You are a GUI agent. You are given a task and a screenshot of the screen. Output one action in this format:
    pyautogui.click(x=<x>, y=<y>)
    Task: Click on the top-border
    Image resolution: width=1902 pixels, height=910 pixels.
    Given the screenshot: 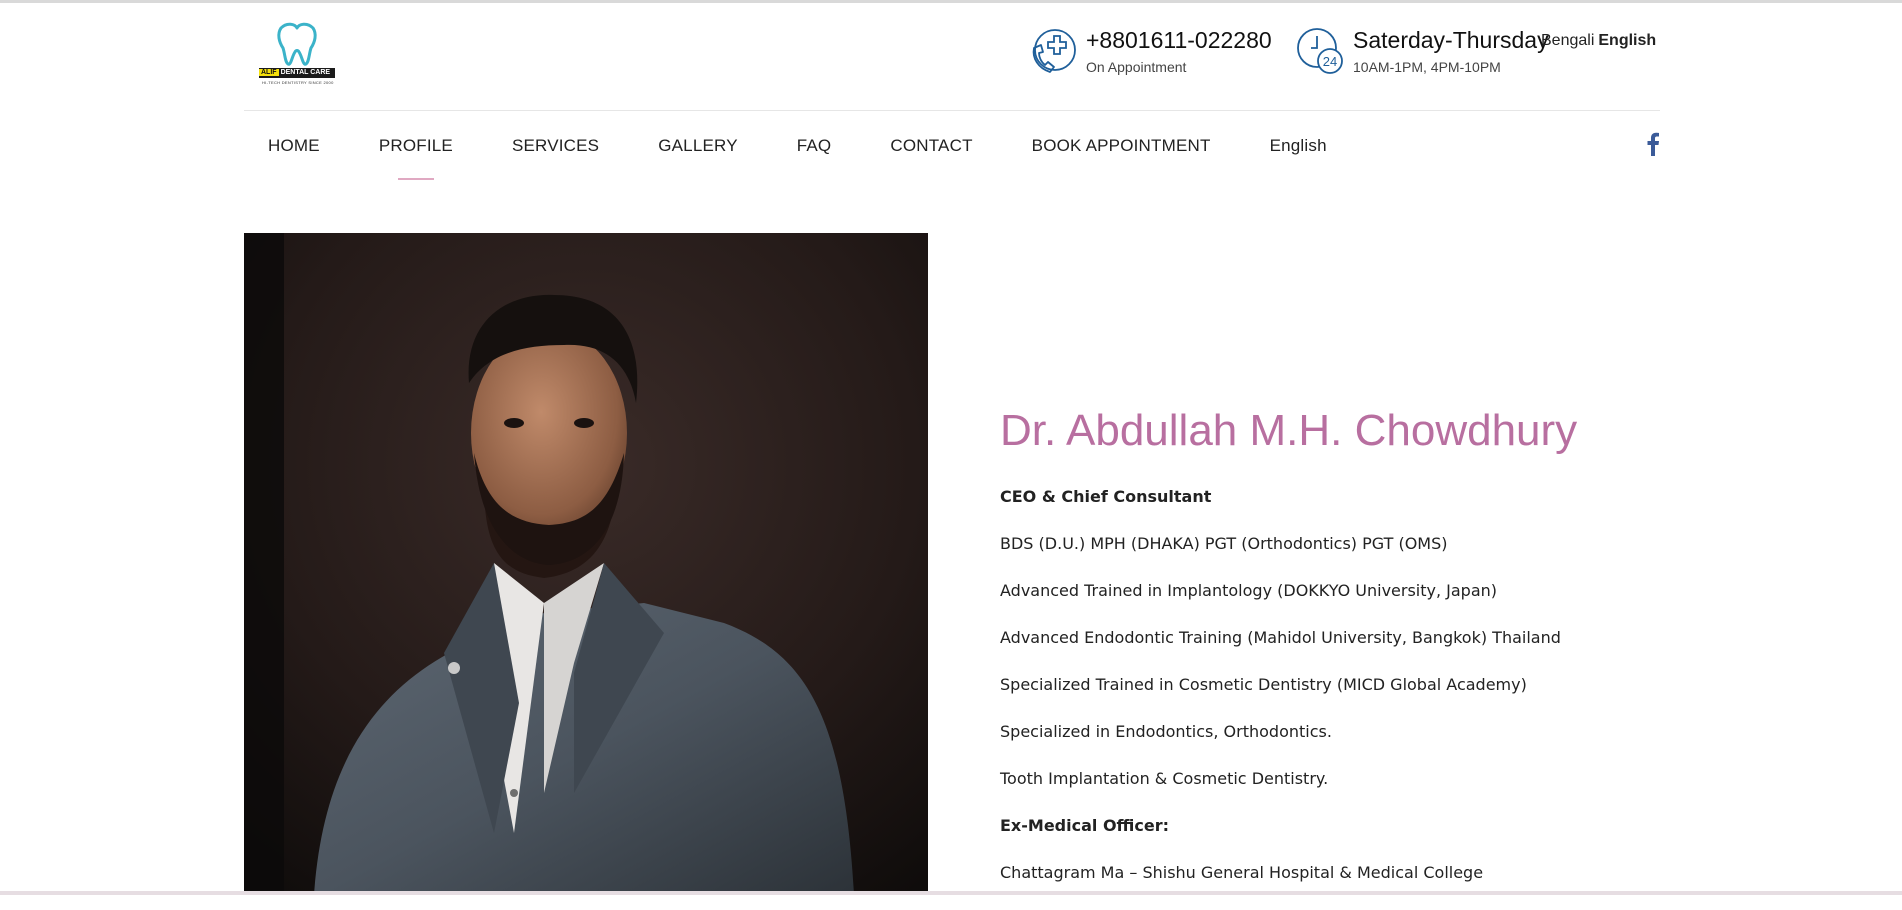 What is the action you would take?
    pyautogui.click(x=951, y=1)
    